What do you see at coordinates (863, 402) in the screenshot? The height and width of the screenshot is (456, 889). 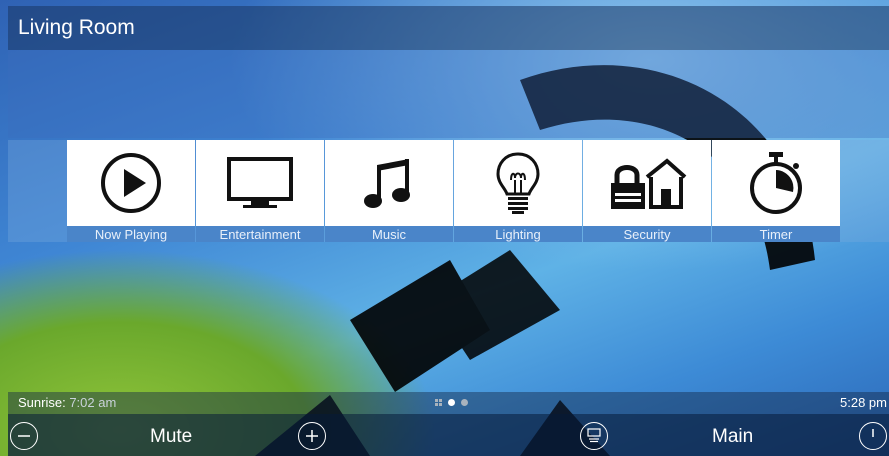 I see `clock: 5:28 pm` at bounding box center [863, 402].